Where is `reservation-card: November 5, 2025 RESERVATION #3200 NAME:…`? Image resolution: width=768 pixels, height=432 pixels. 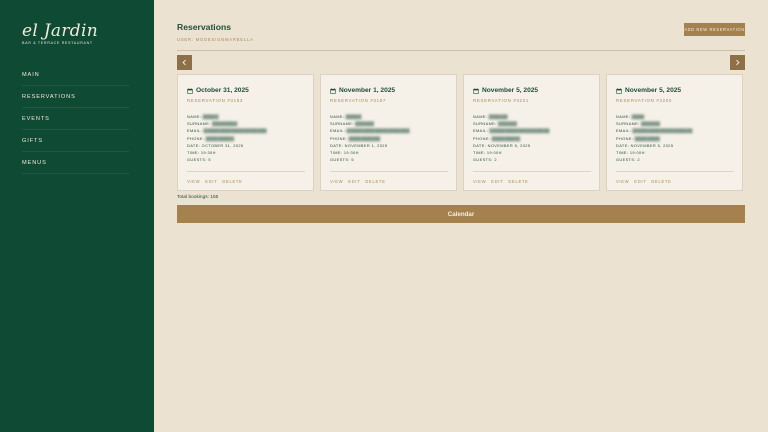 reservation-card: November 5, 2025 RESERVATION #3200 NAME:… is located at coordinates (674, 132).